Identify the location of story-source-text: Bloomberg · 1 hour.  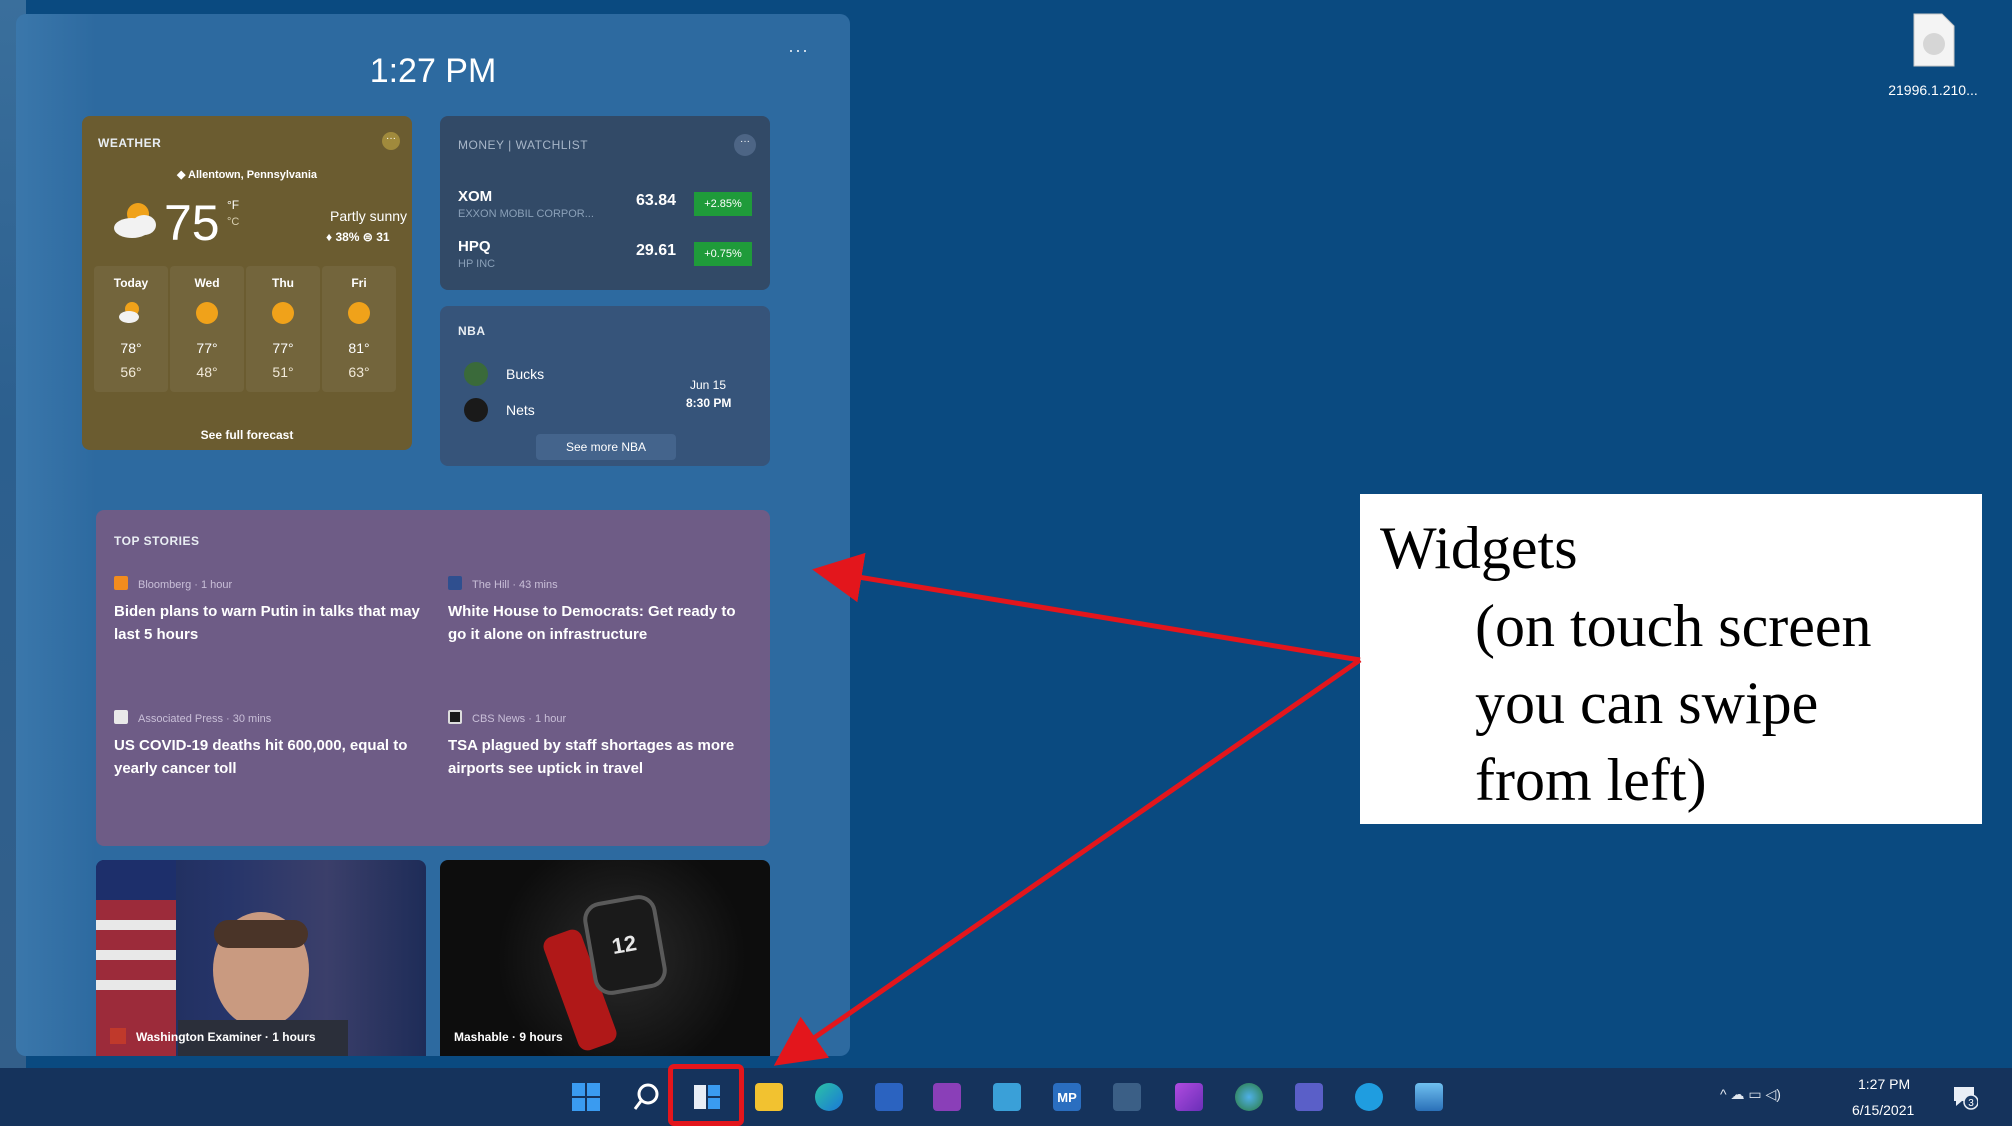
(185, 585).